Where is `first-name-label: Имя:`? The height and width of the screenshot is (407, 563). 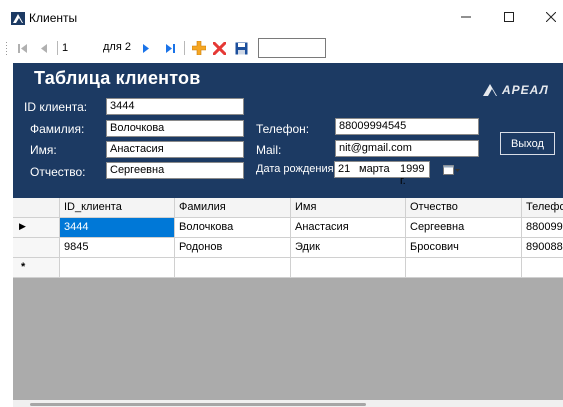 first-name-label: Имя: is located at coordinates (43, 150).